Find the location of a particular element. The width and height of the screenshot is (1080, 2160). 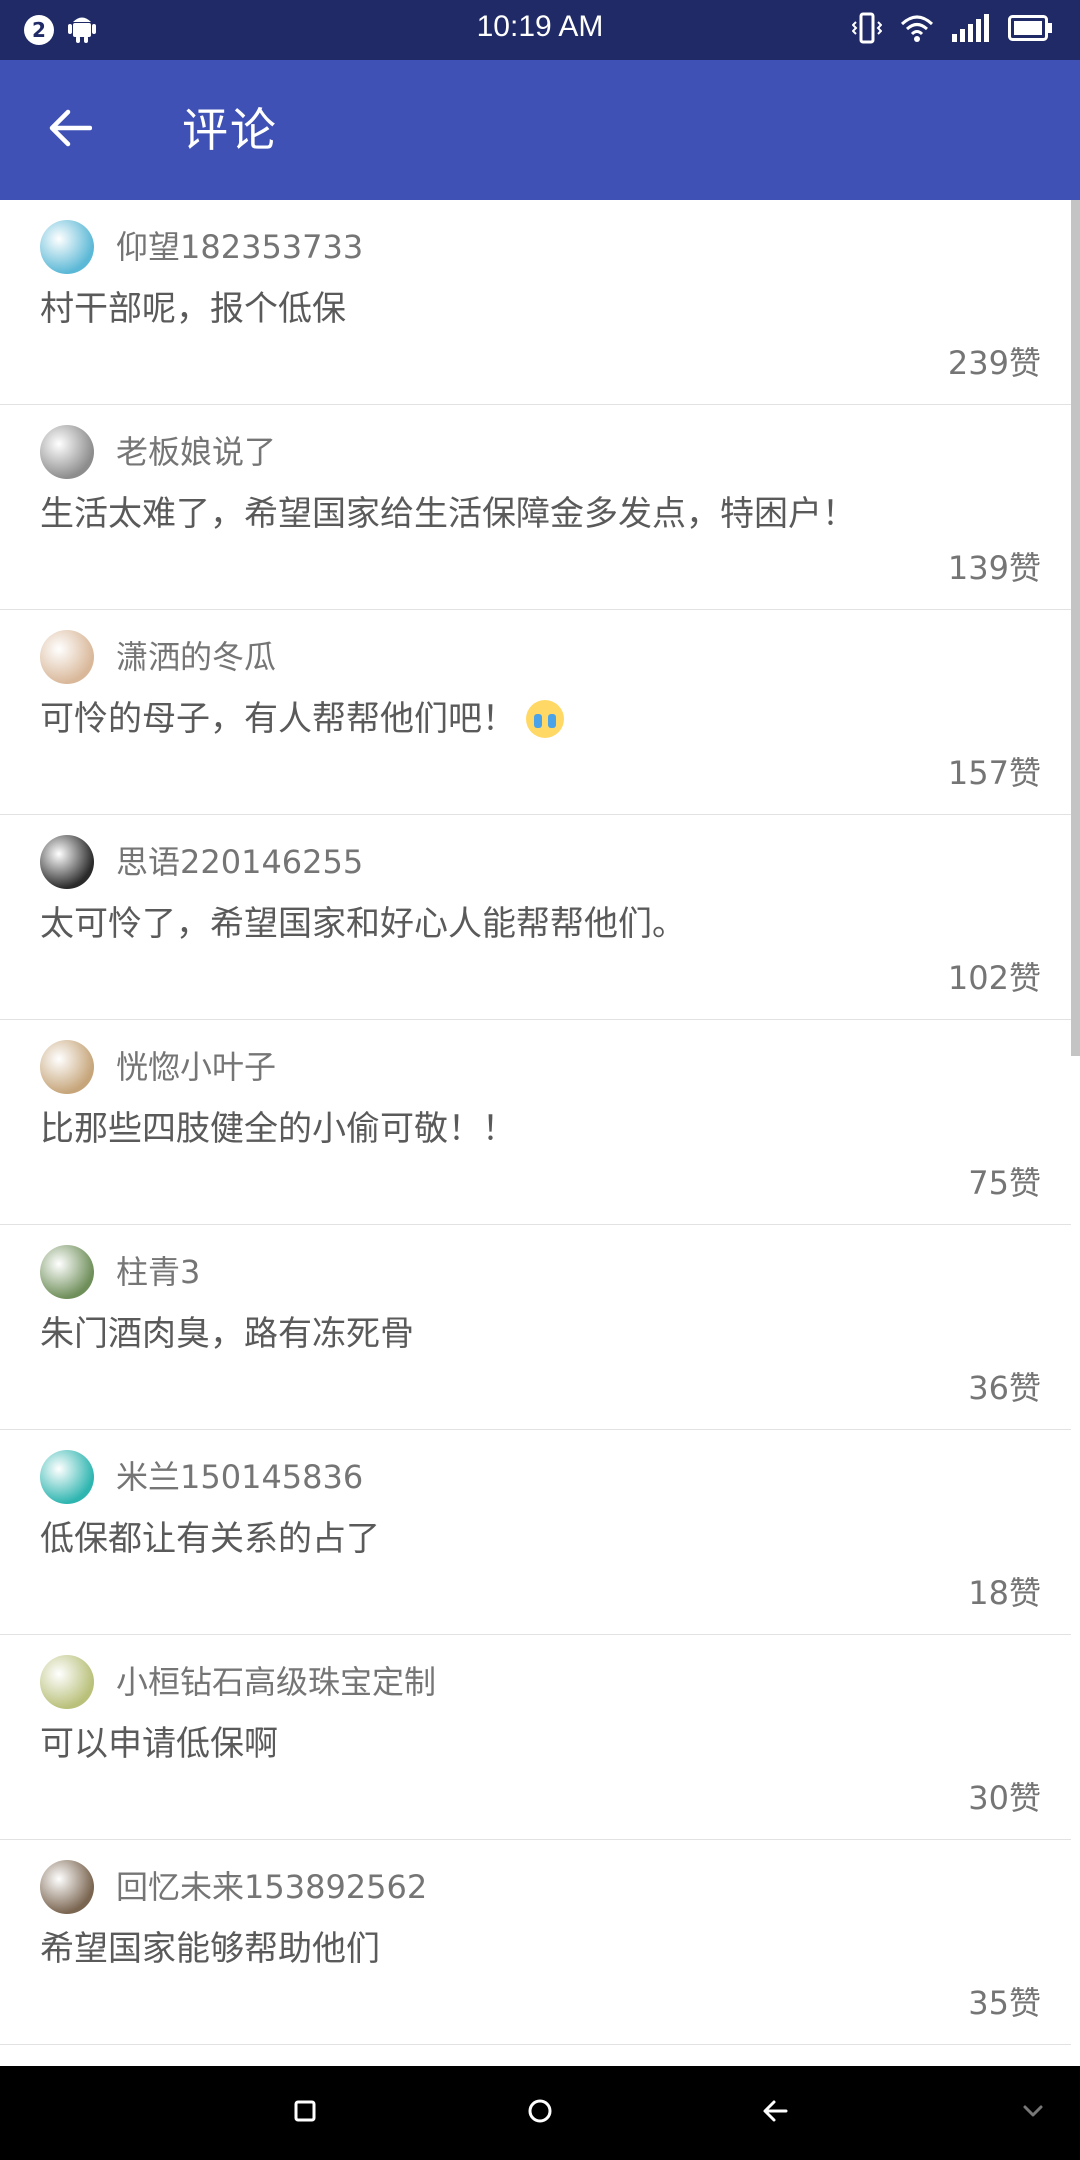

comment-text: 低保都让有关系的占了 is located at coordinates (210, 1539).